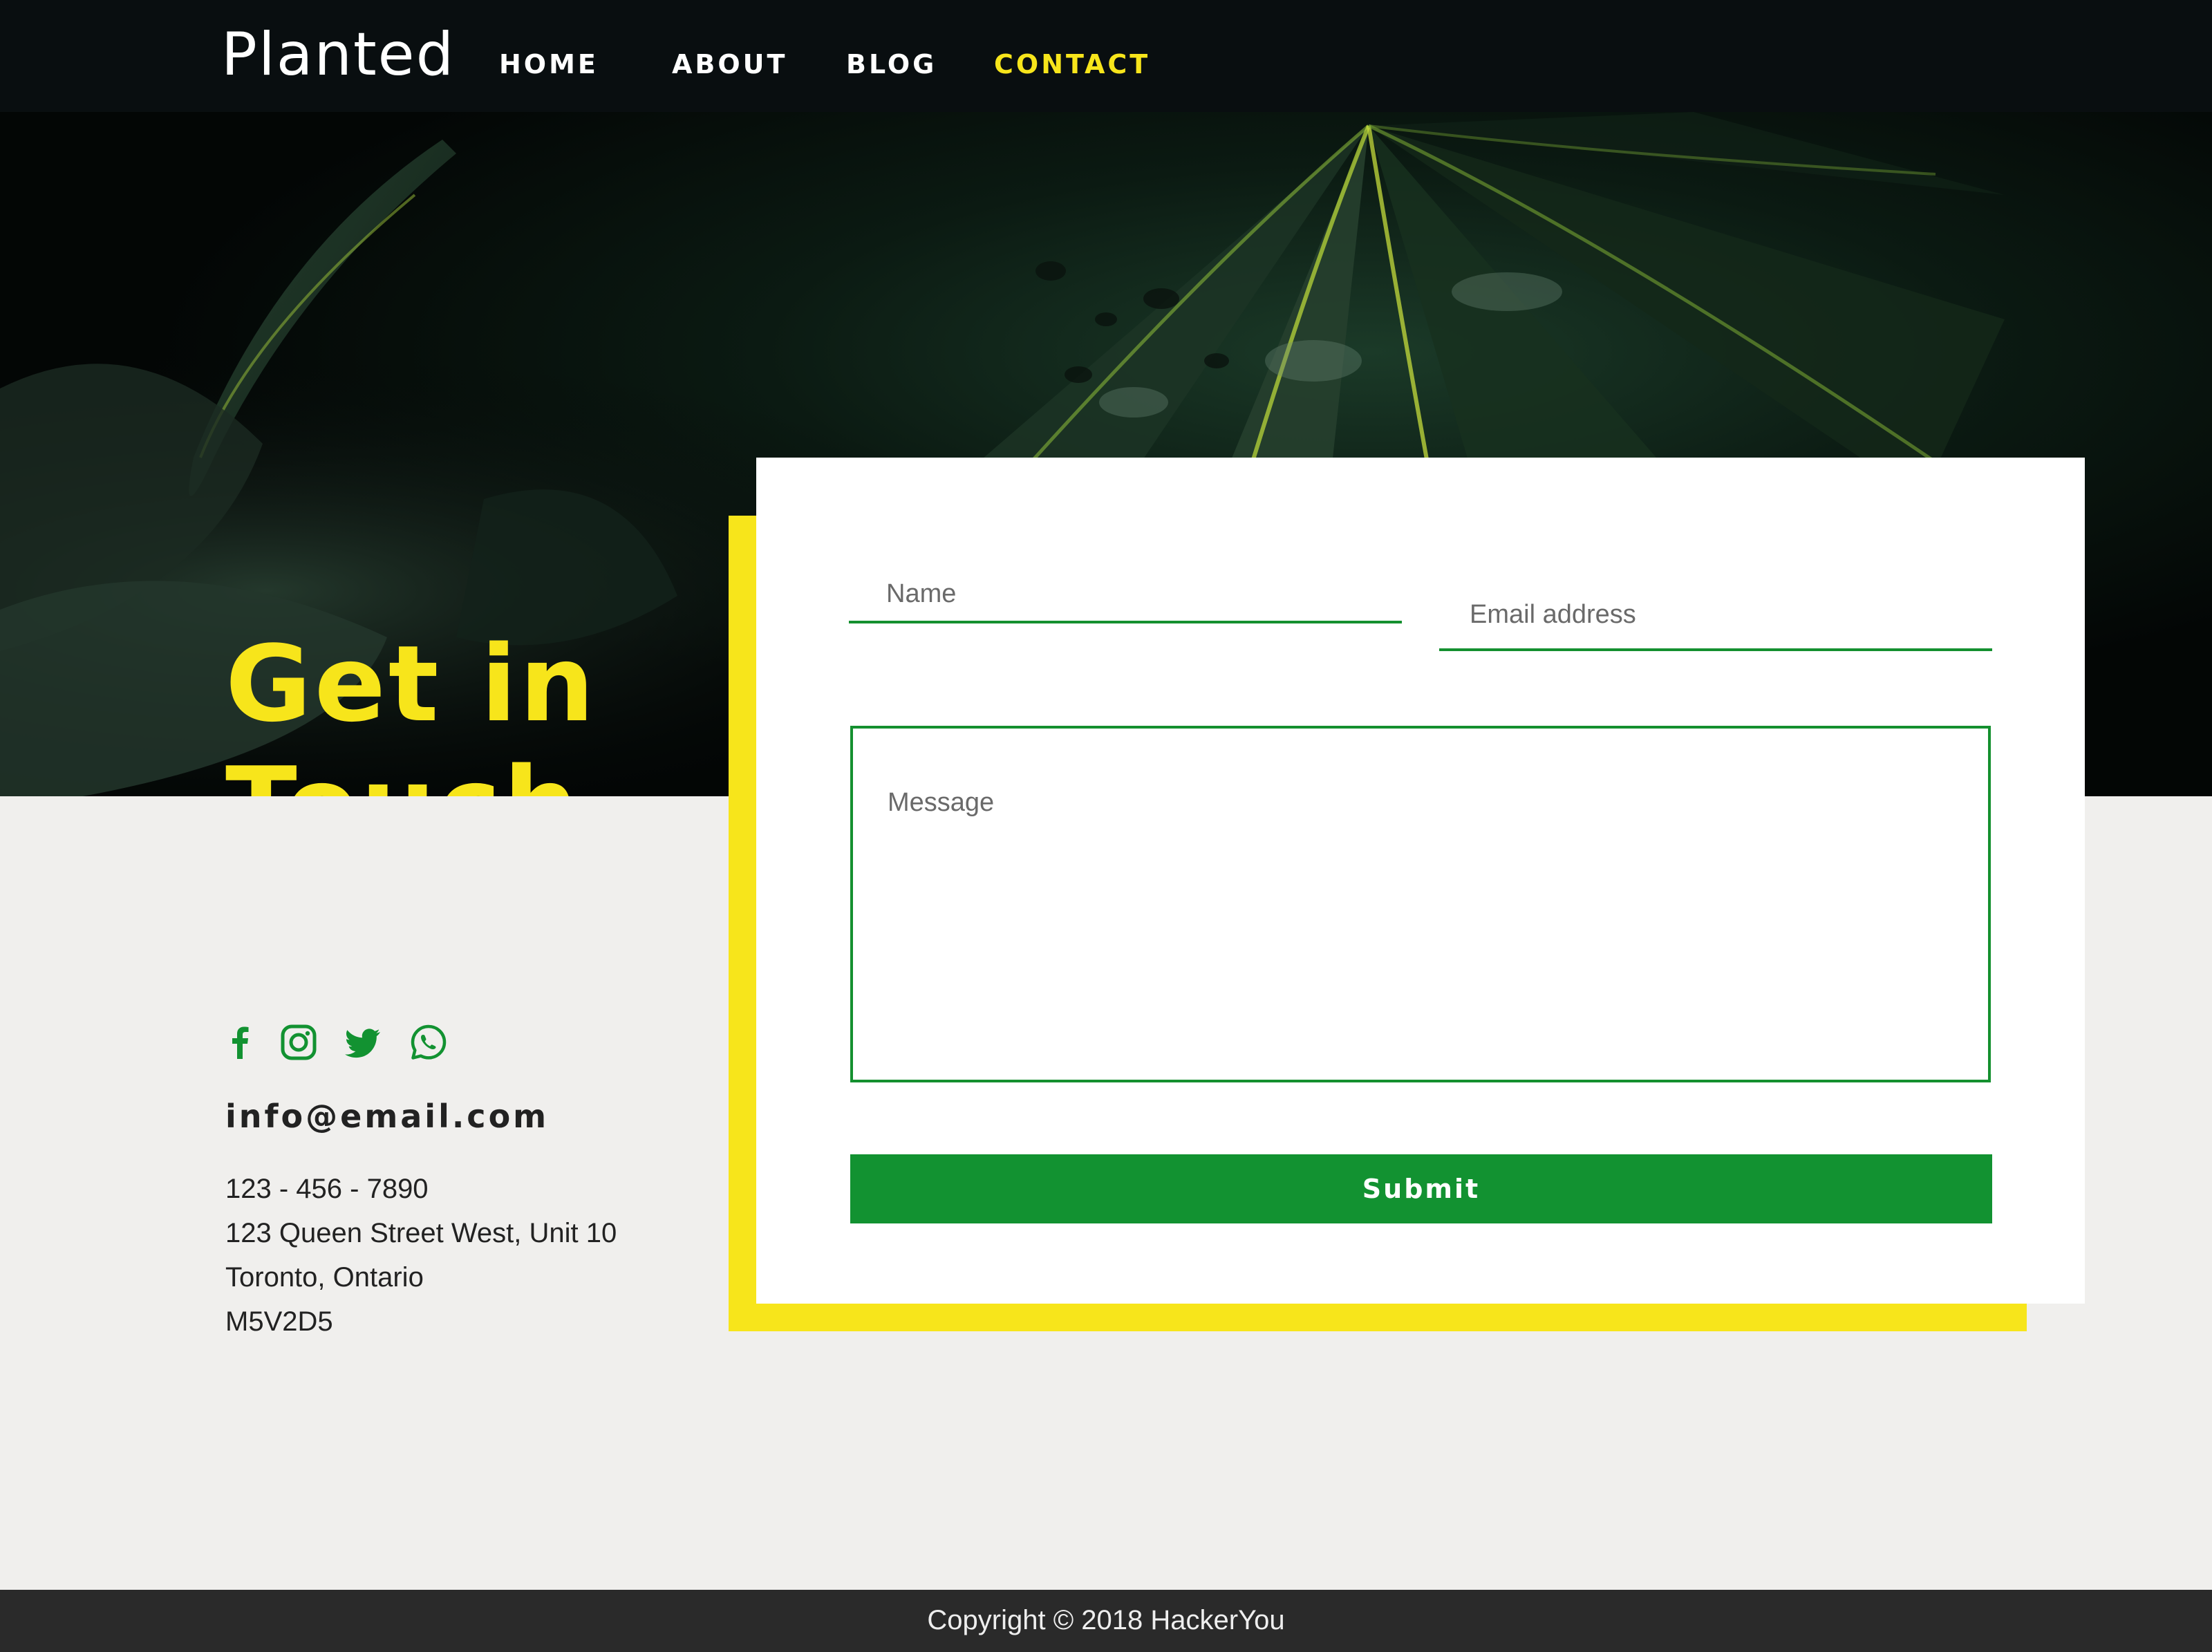 This screenshot has width=2212, height=1652. Describe the element at coordinates (364, 1042) in the screenshot. I see `twitter-icon` at that location.